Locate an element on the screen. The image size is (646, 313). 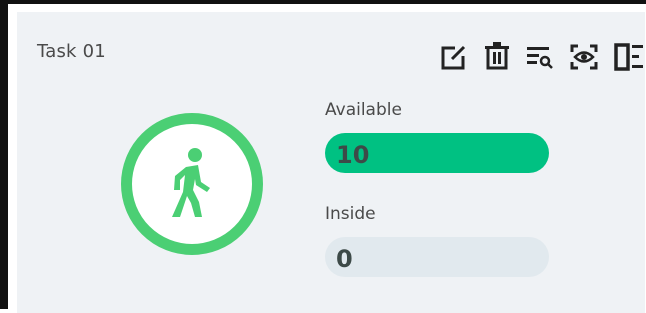
eye-scan-icon is located at coordinates (584, 56).